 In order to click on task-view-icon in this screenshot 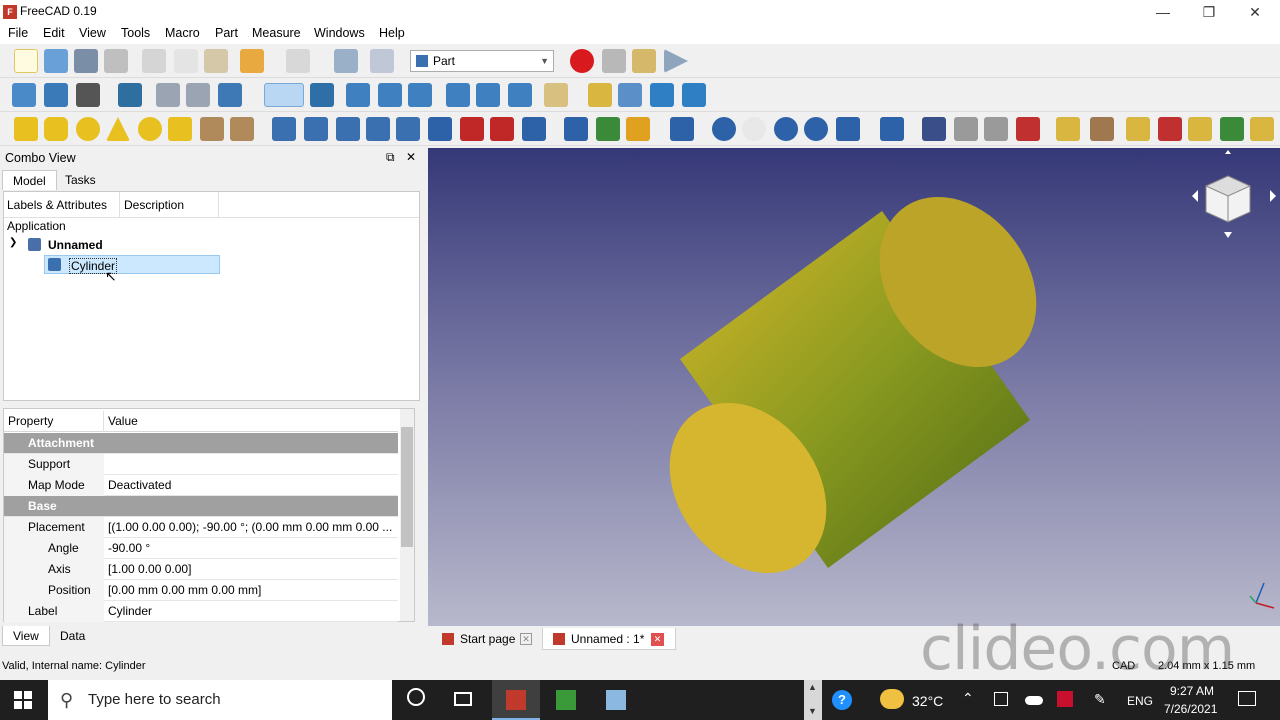, I will do `click(463, 699)`.